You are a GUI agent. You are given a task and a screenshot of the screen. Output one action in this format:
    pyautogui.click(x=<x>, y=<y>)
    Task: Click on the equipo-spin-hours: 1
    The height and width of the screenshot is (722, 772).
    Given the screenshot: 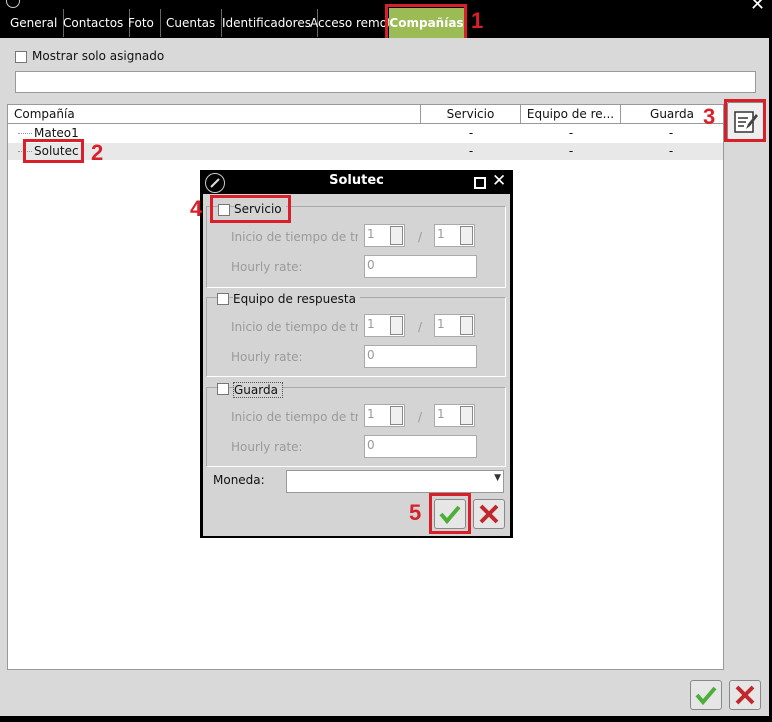 What is the action you would take?
    pyautogui.click(x=384, y=325)
    